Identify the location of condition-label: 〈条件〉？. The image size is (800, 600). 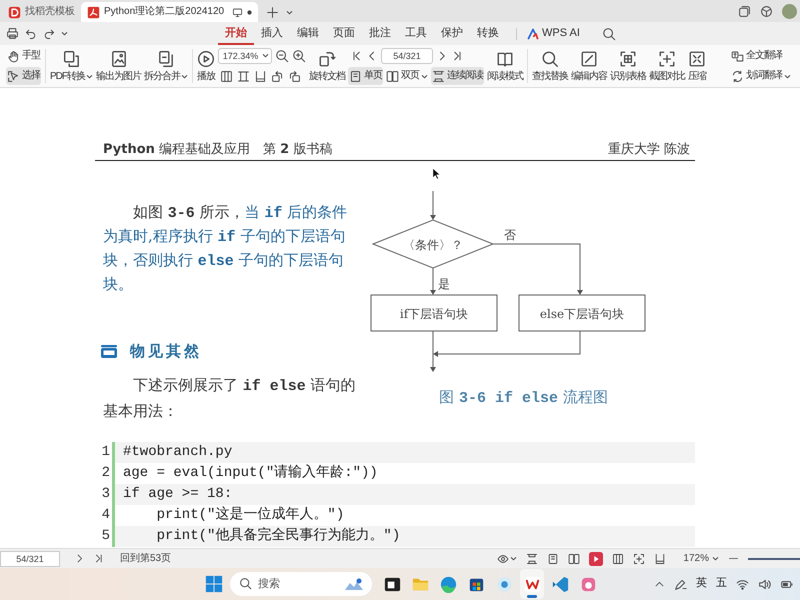
(433, 245).